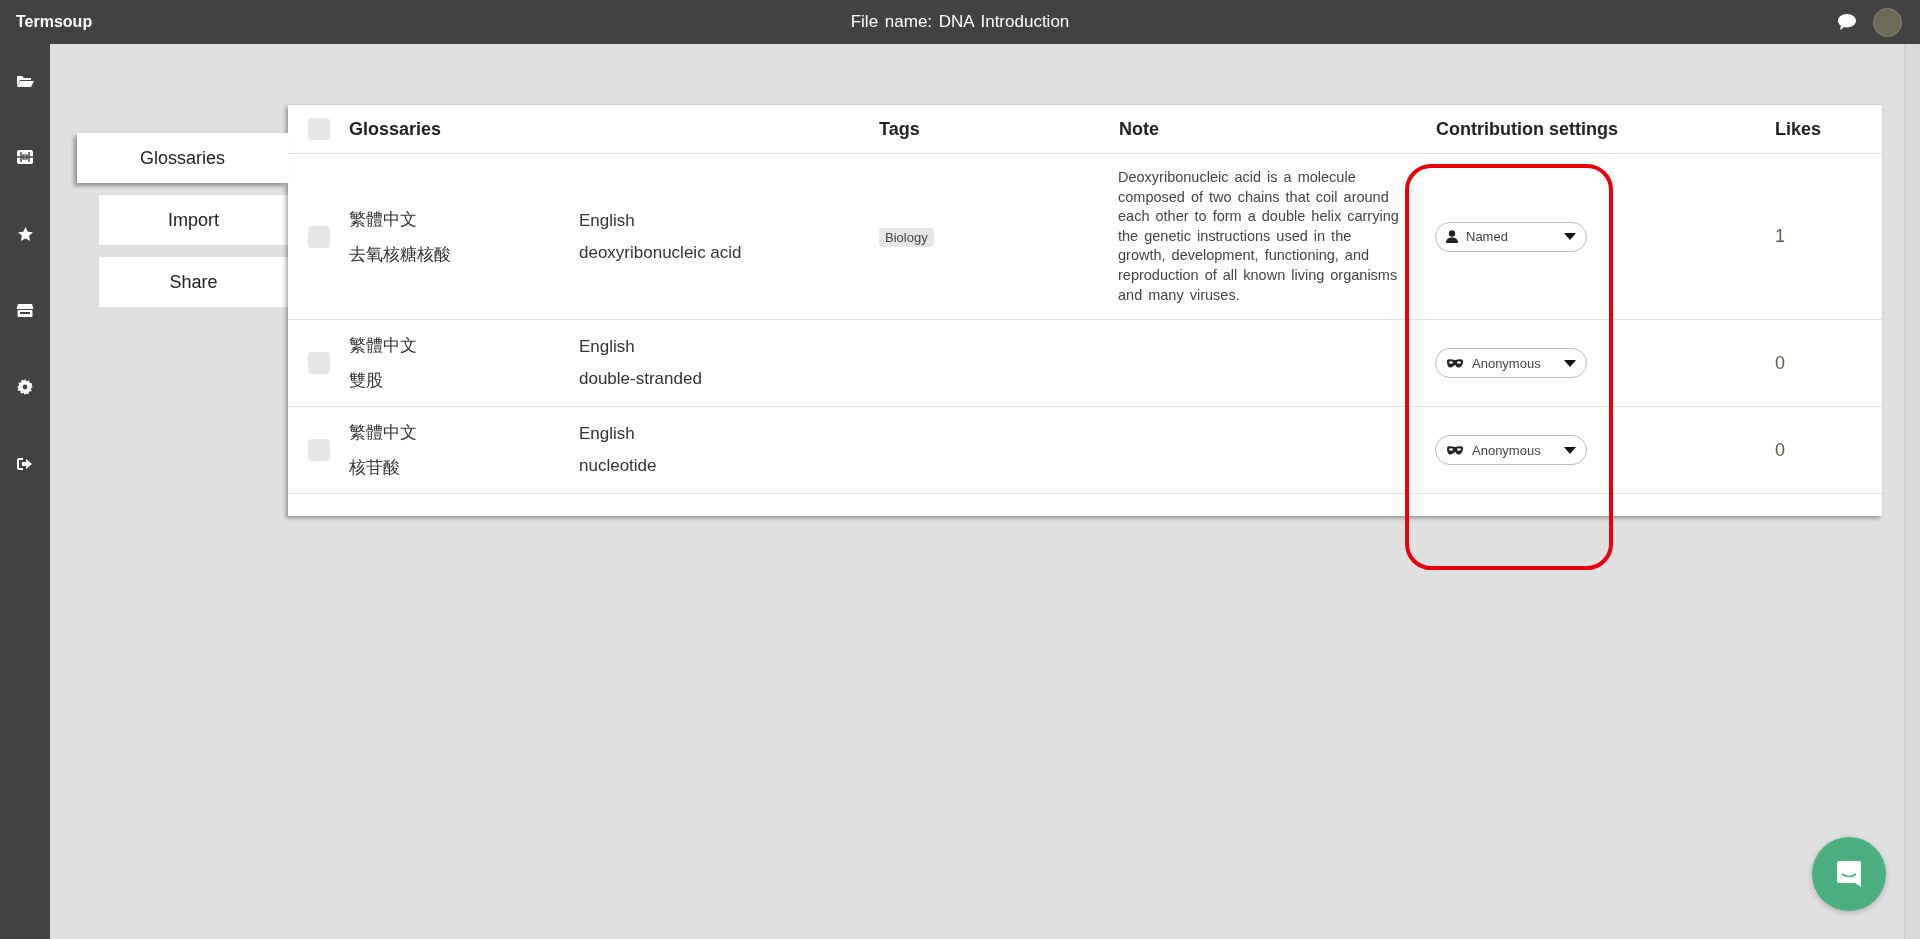 This screenshot has height=939, width=1920. What do you see at coordinates (374, 468) in the screenshot?
I see `source-term: 核苷酸` at bounding box center [374, 468].